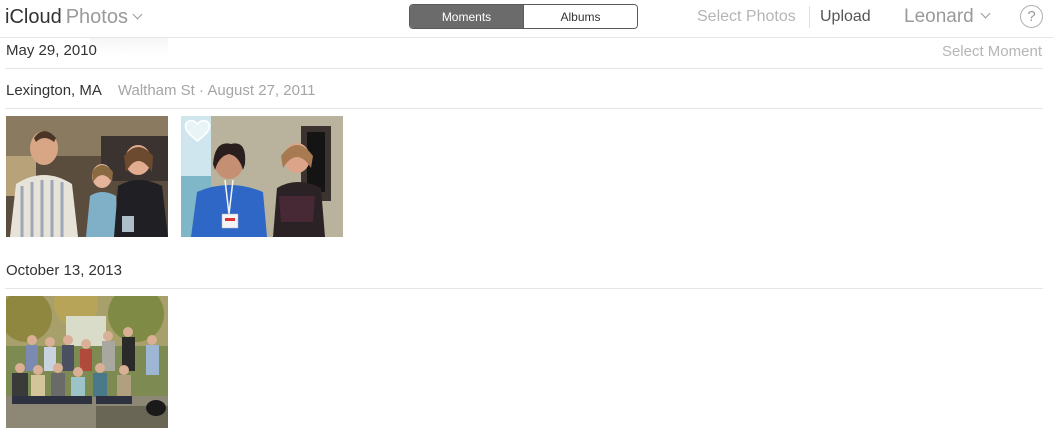 This screenshot has height=428, width=1053. What do you see at coordinates (54, 90) in the screenshot?
I see `moment-place: Lexington, MA` at bounding box center [54, 90].